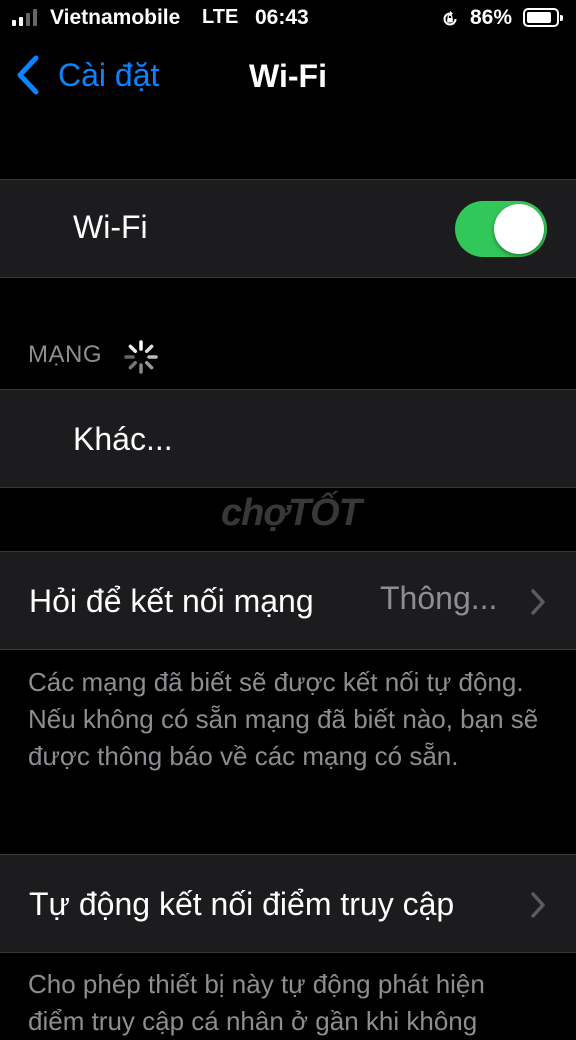  What do you see at coordinates (24, 17) in the screenshot?
I see `cellular-signal-icon` at bounding box center [24, 17].